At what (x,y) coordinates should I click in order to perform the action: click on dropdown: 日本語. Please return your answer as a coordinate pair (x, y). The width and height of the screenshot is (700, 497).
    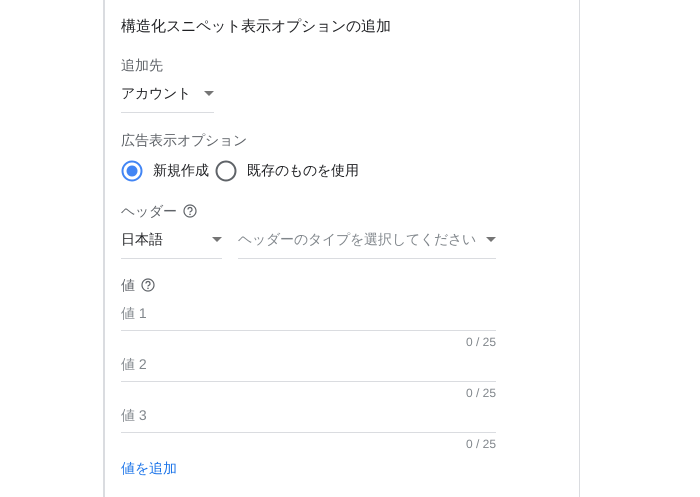
    Looking at the image, I should click on (171, 243).